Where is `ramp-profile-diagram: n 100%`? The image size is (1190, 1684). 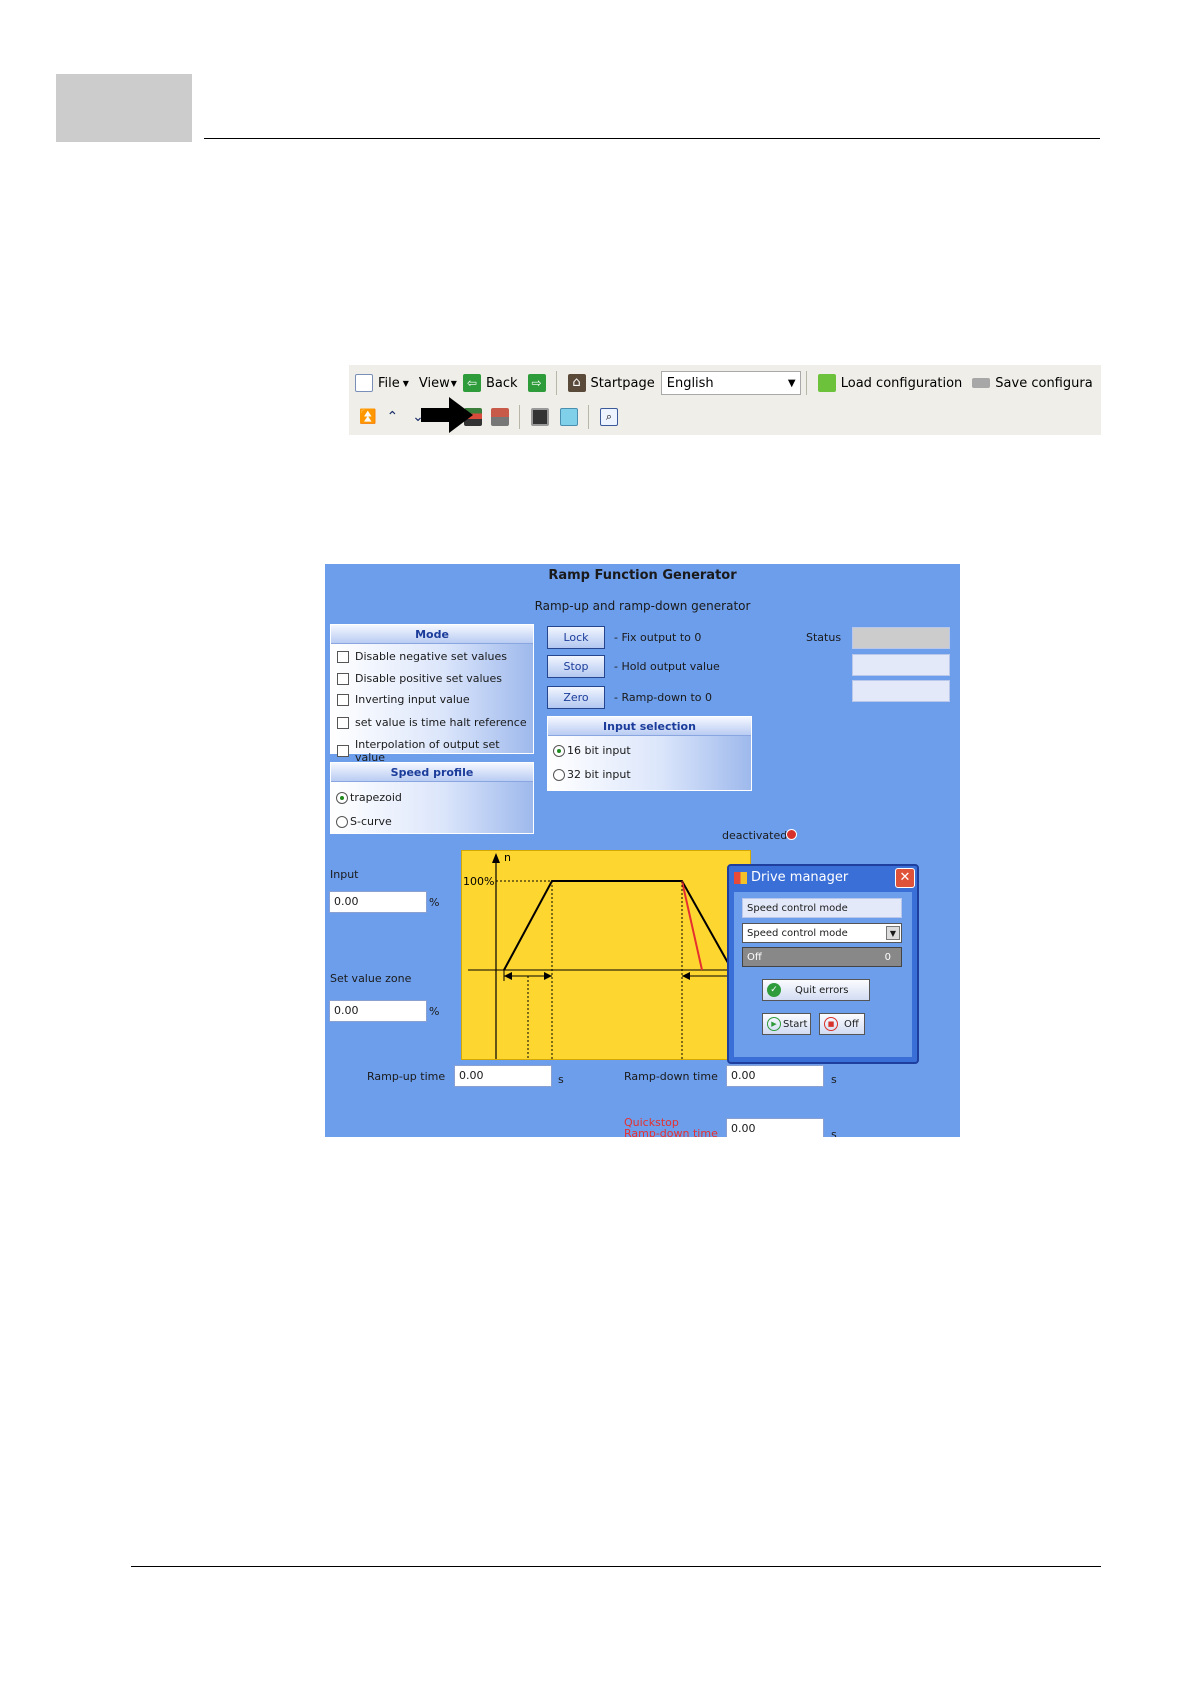
ramp-profile-diagram: n 100% is located at coordinates (606, 955).